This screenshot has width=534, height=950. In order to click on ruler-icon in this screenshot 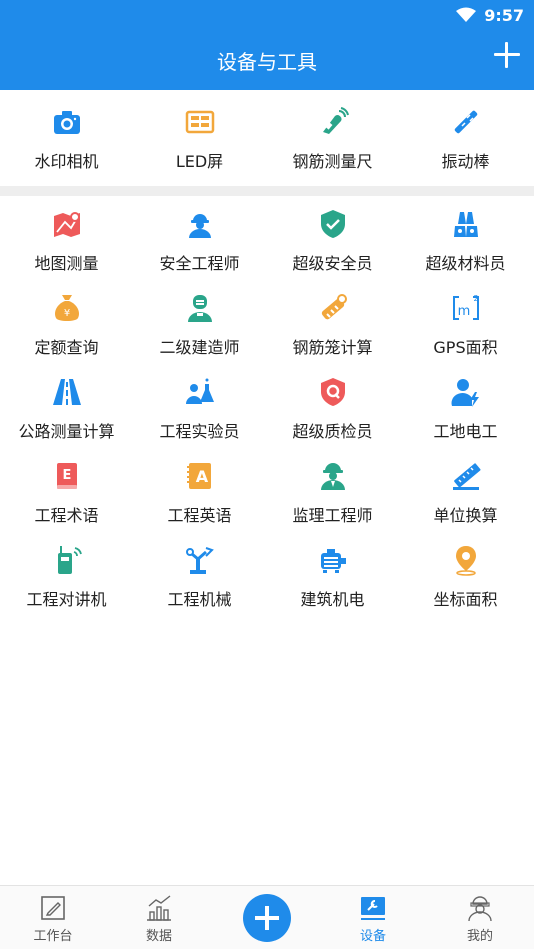, I will do `click(466, 476)`.